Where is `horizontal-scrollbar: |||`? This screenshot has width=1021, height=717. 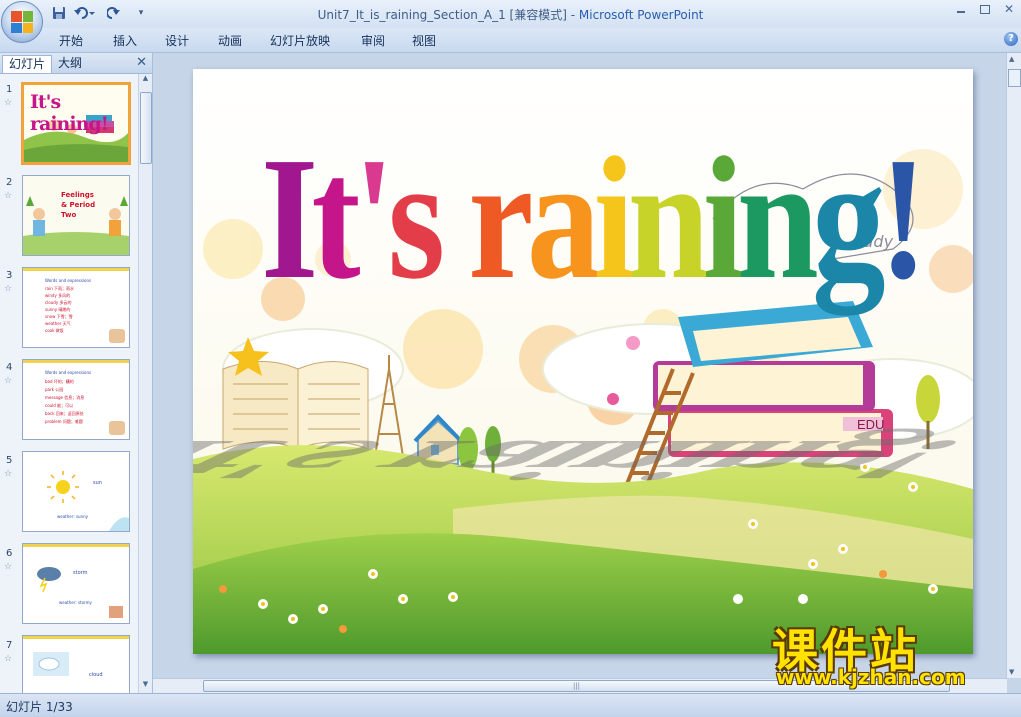 horizontal-scrollbar: ||| is located at coordinates (580, 685).